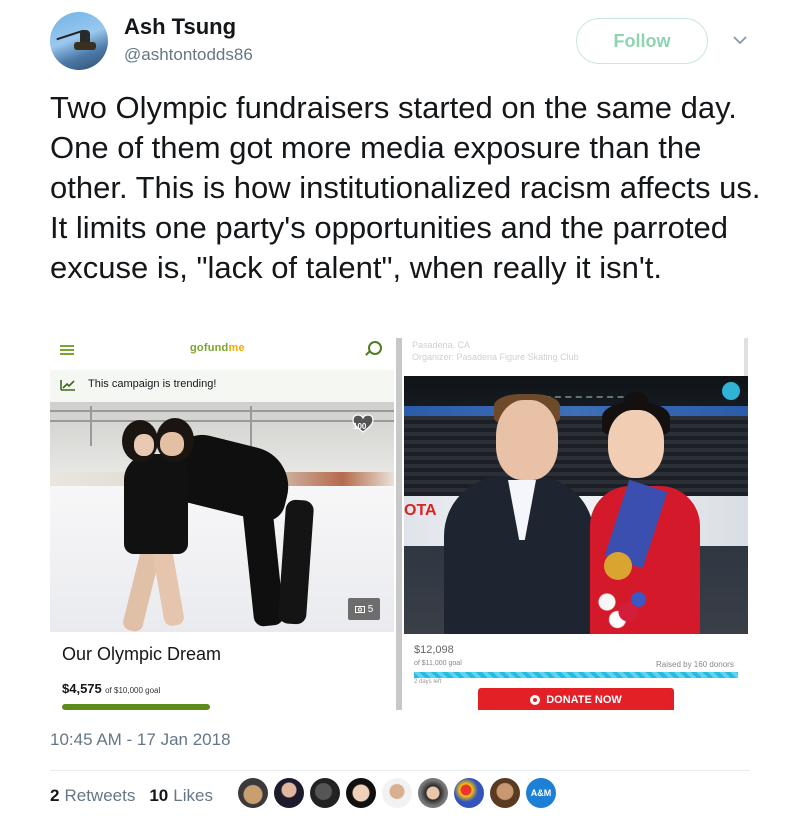 Image resolution: width=800 pixels, height=830 pixels. Describe the element at coordinates (222, 517) in the screenshot. I see `skaters-photo` at that location.